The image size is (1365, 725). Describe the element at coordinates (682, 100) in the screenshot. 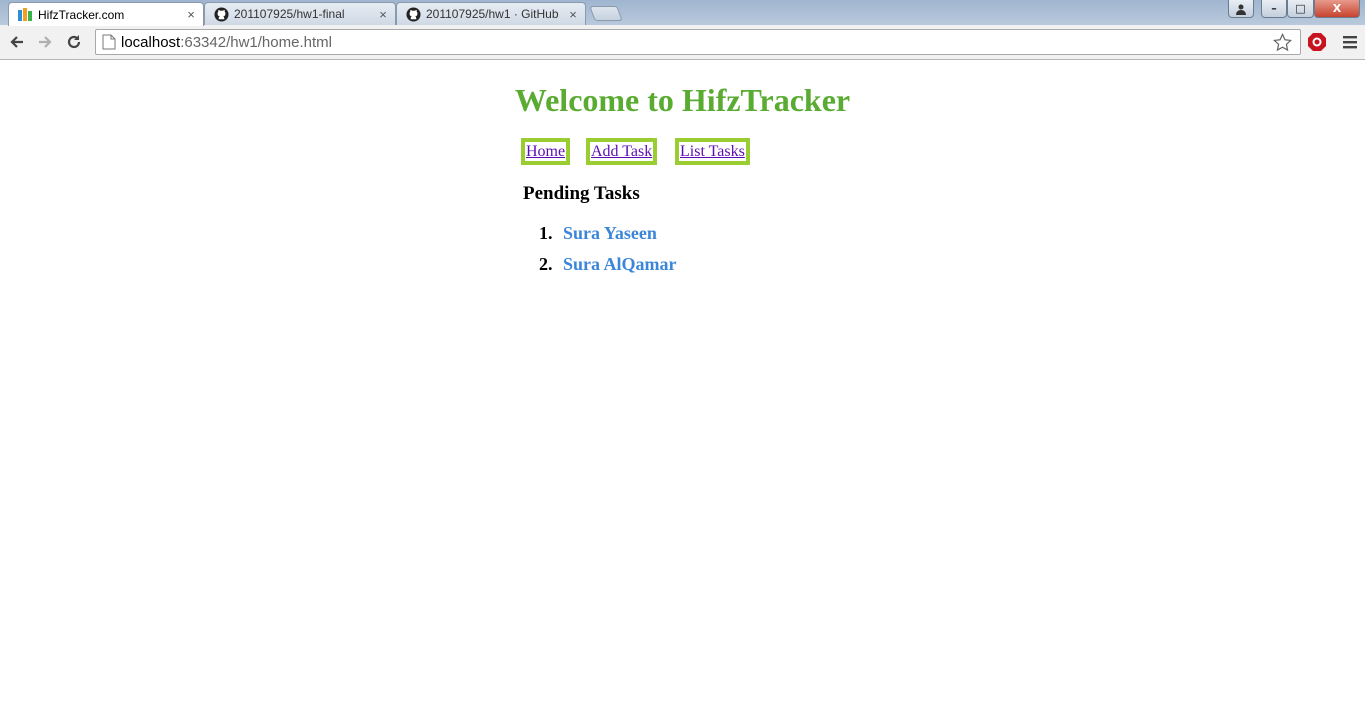

I see `page-title: Welcome to HifzTracker` at that location.